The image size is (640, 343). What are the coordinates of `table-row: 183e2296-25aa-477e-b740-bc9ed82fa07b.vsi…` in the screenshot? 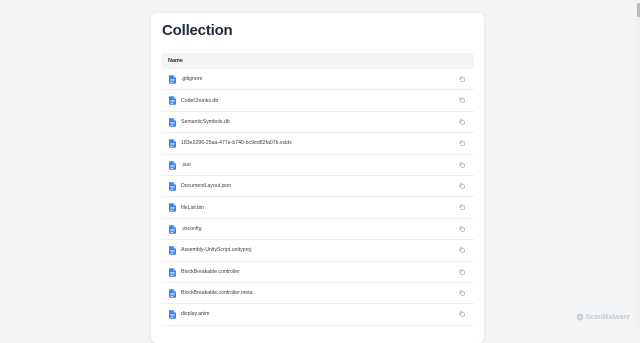 It's located at (317, 144).